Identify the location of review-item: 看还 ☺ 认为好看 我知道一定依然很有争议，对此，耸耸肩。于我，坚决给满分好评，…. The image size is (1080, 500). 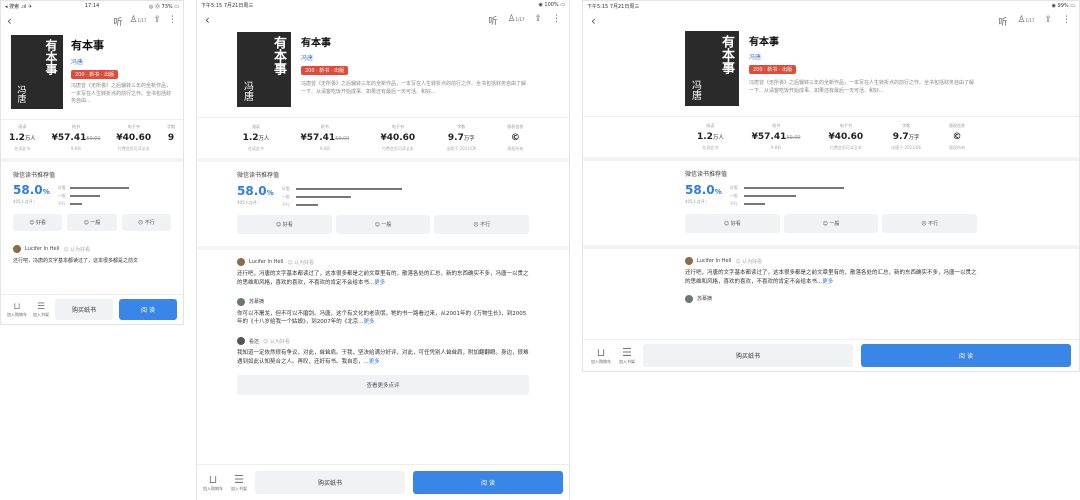
(383, 347).